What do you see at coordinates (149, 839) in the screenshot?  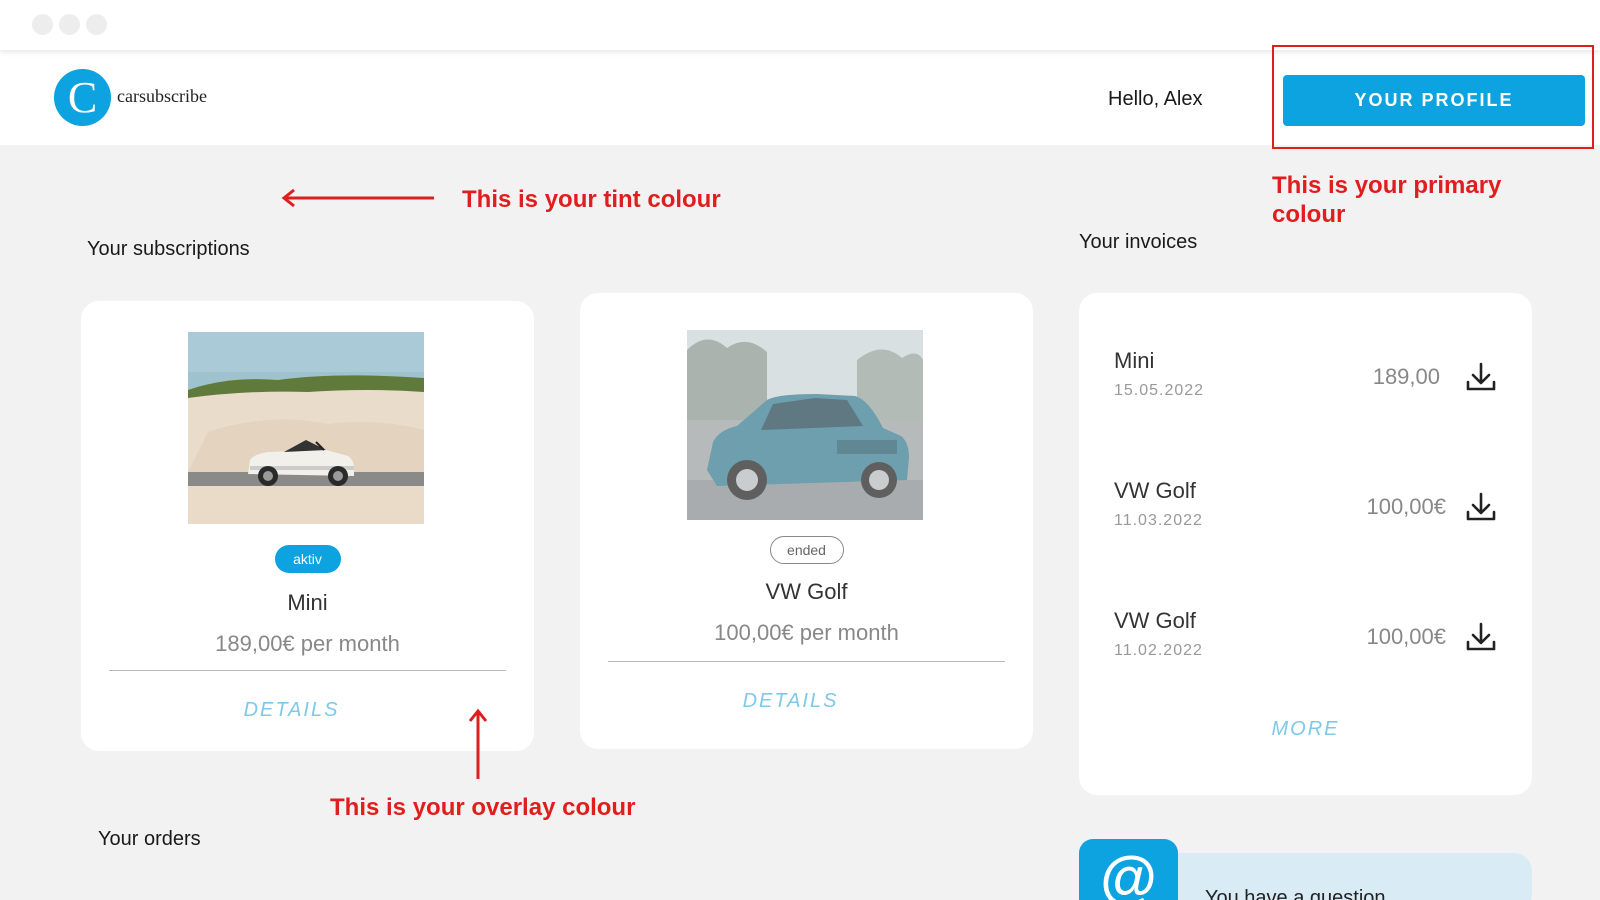 I see `orders-heading: Your orders` at bounding box center [149, 839].